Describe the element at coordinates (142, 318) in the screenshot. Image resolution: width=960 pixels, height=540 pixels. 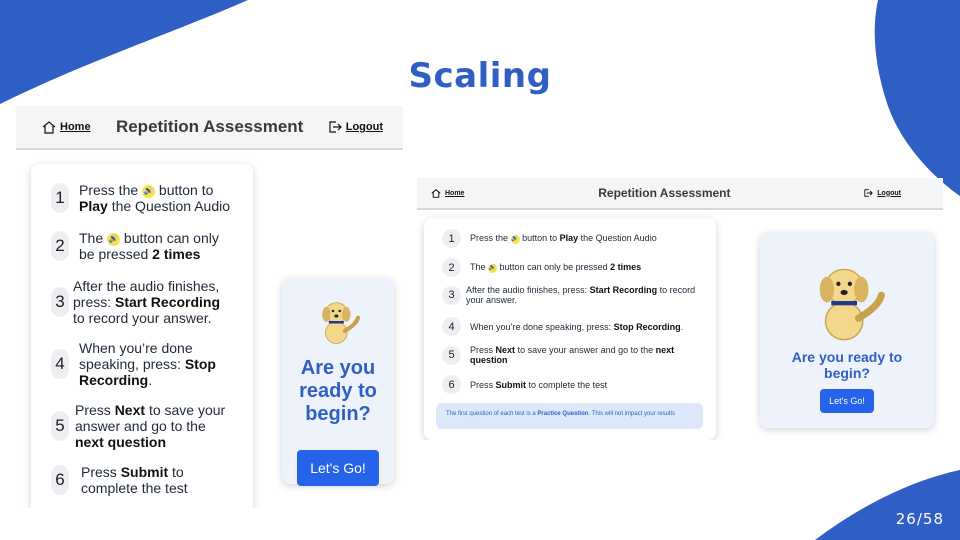
I see `step-text: to record your answer.` at that location.